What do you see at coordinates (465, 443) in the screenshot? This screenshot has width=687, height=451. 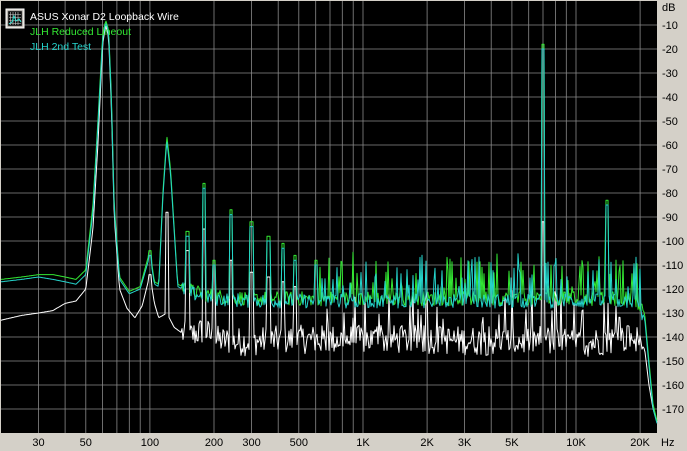 I see `x-tick-label: 3K` at bounding box center [465, 443].